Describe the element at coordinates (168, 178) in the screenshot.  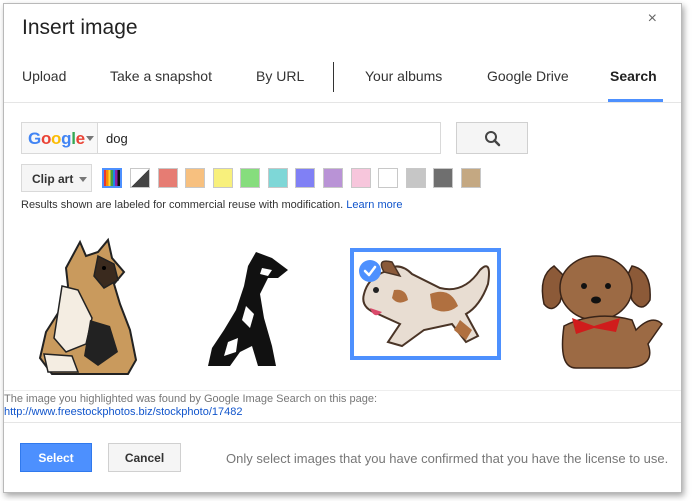
I see `color-swatch-red` at that location.